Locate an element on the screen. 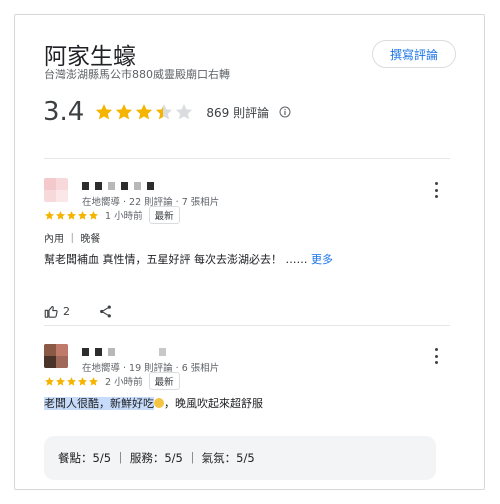  rating-summary: 3.4 869 則評論 is located at coordinates (167, 112).